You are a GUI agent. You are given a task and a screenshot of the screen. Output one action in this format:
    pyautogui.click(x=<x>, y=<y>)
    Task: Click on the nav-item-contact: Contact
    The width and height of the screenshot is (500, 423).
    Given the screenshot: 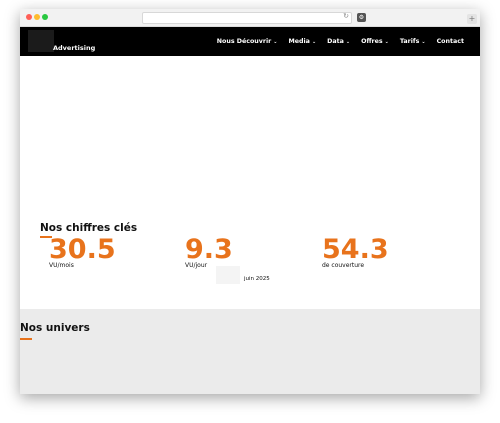 What is the action you would take?
    pyautogui.click(x=450, y=41)
    